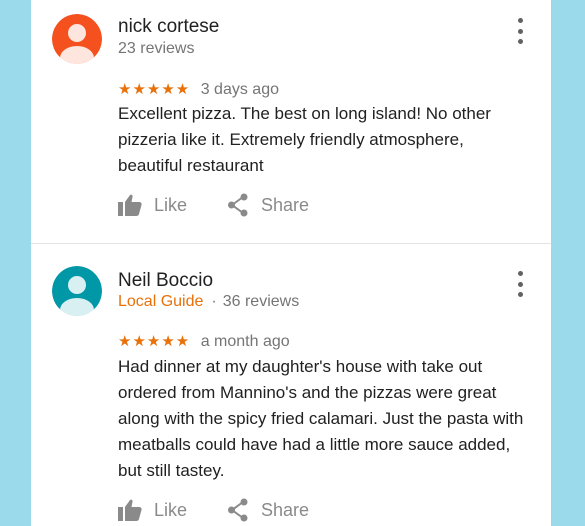  What do you see at coordinates (198, 89) in the screenshot?
I see `rating-row: ★★★★★ 3 days ago` at bounding box center [198, 89].